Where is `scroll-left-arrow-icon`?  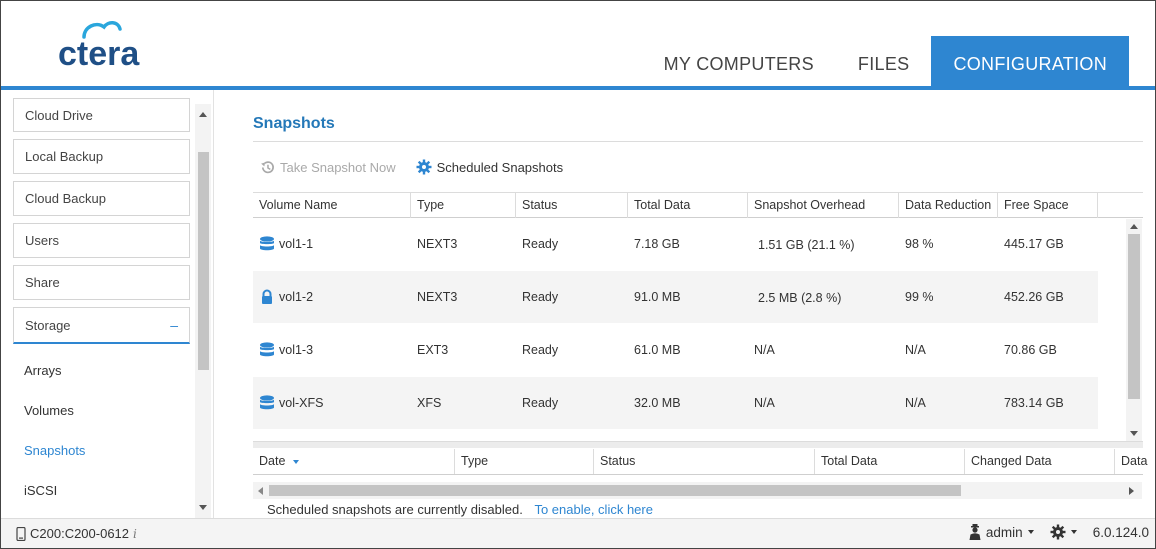 scroll-left-arrow-icon is located at coordinates (260, 491).